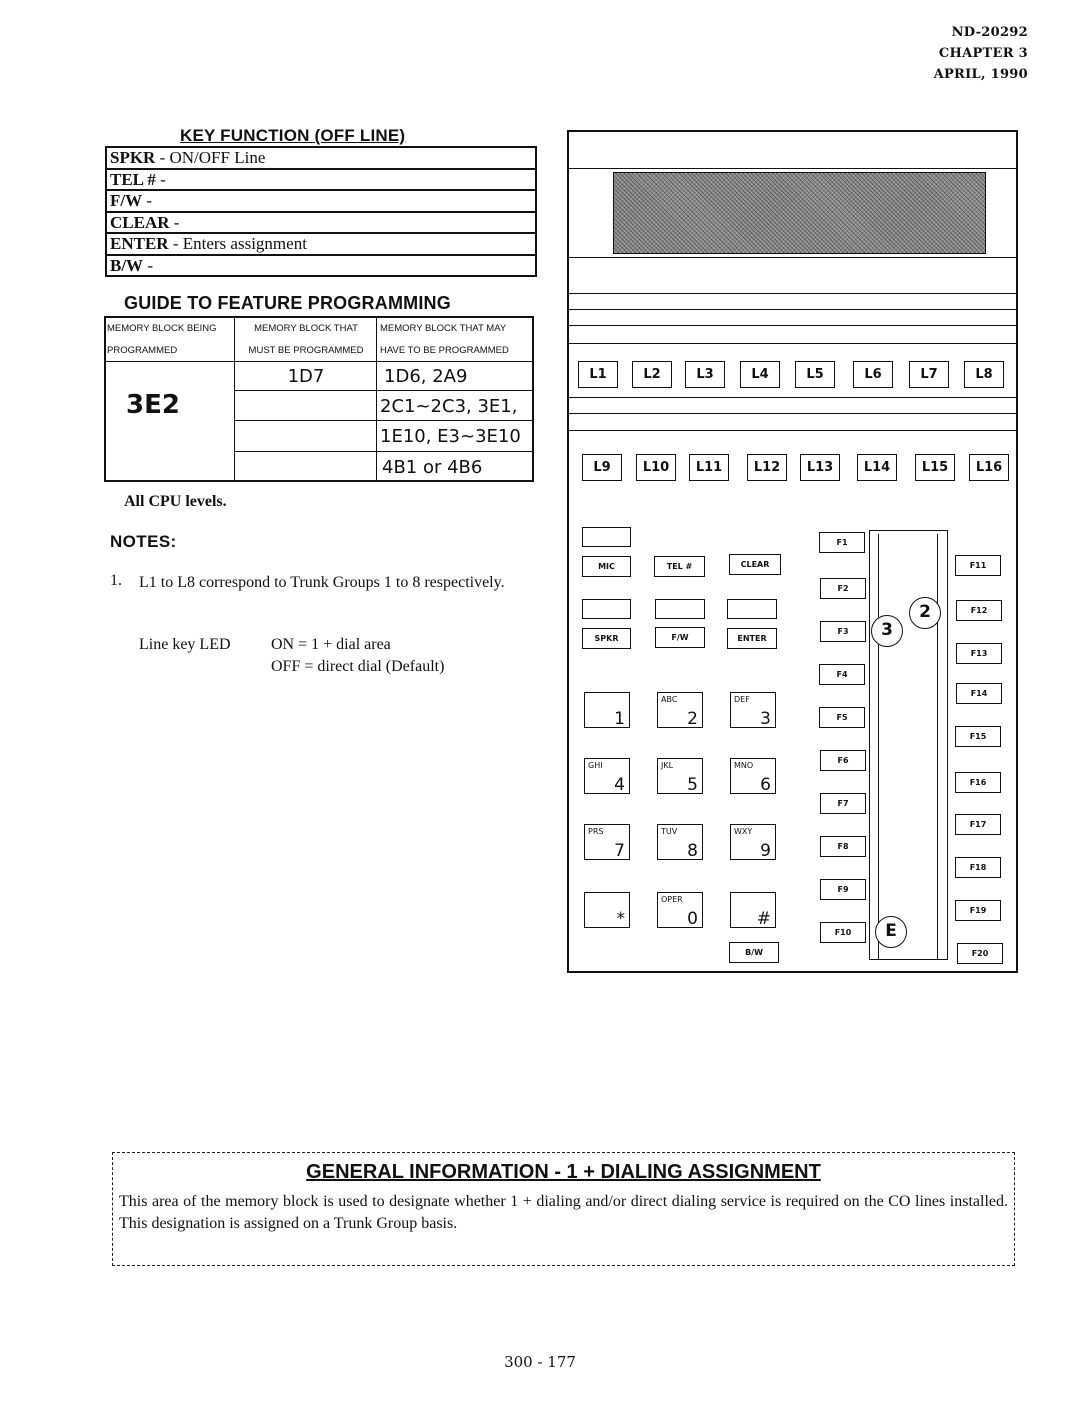 This screenshot has width=1080, height=1407. I want to click on may-program-value: 1E10, E3~3E10, so click(450, 436).